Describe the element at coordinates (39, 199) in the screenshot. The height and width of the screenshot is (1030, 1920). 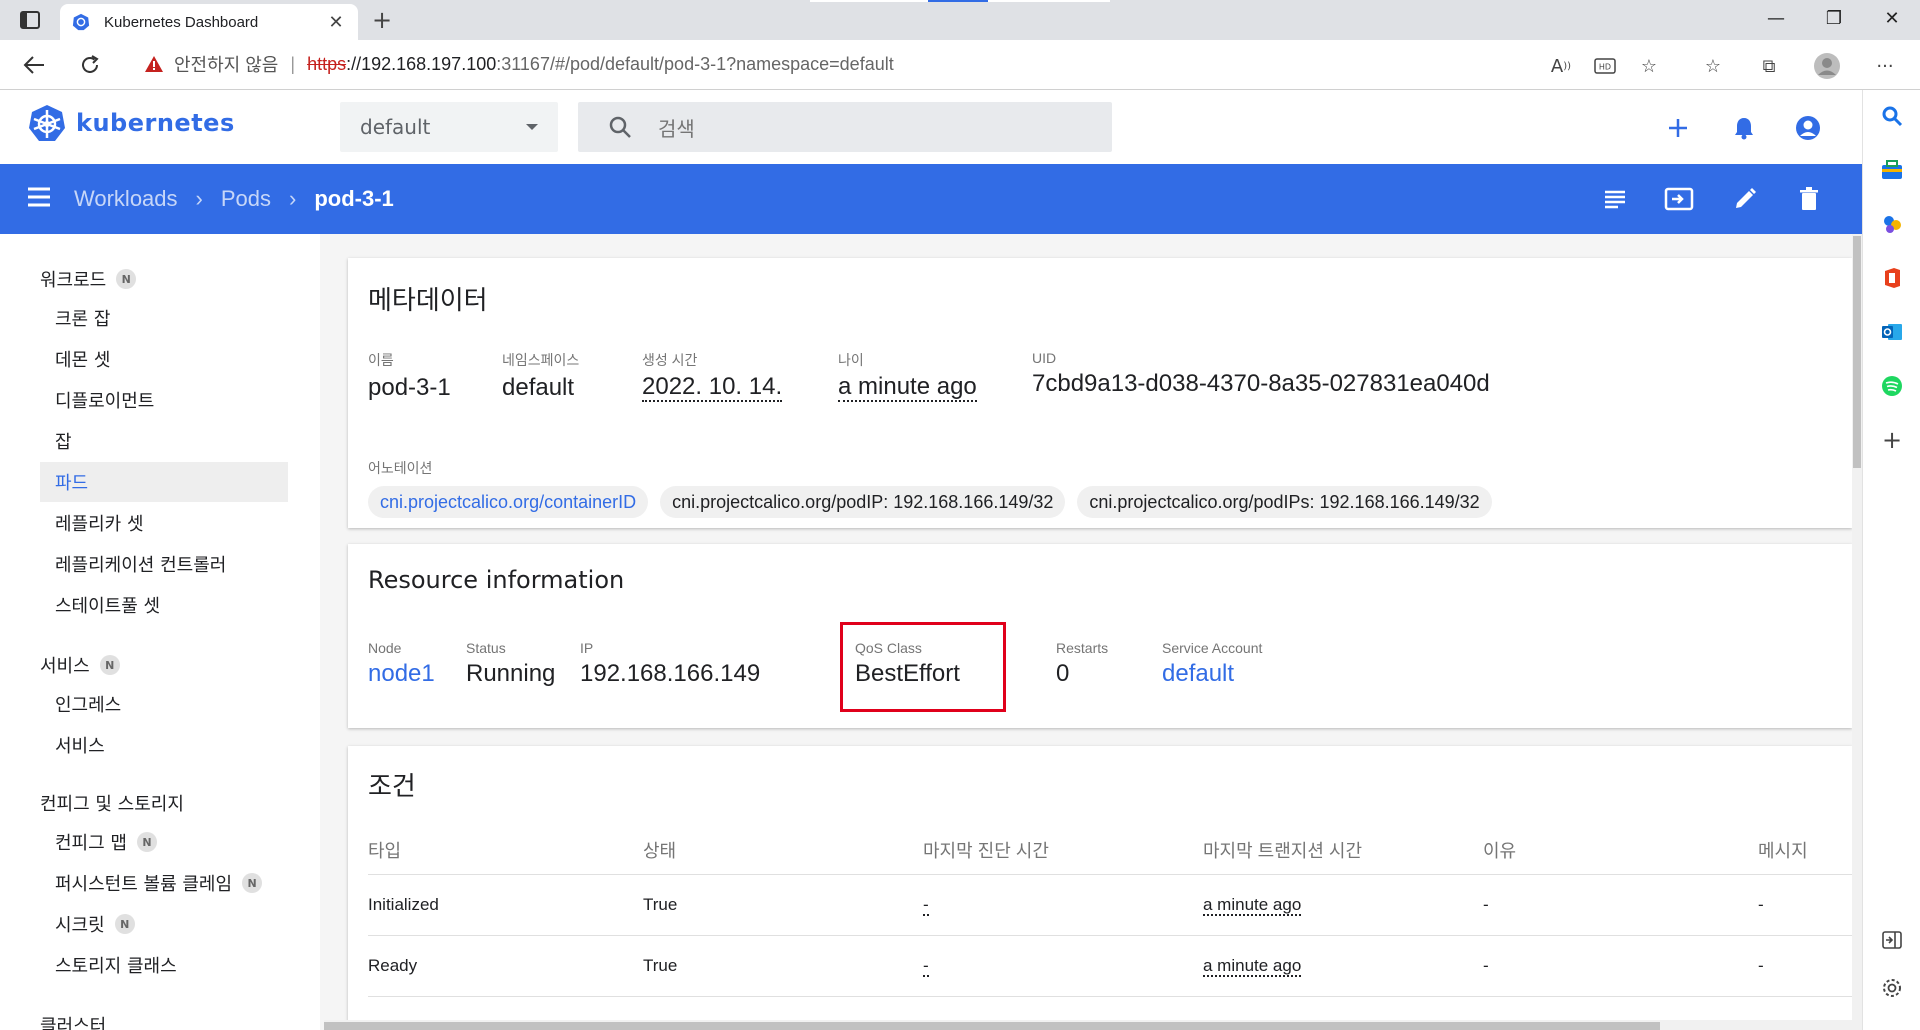
I see `menu-button` at that location.